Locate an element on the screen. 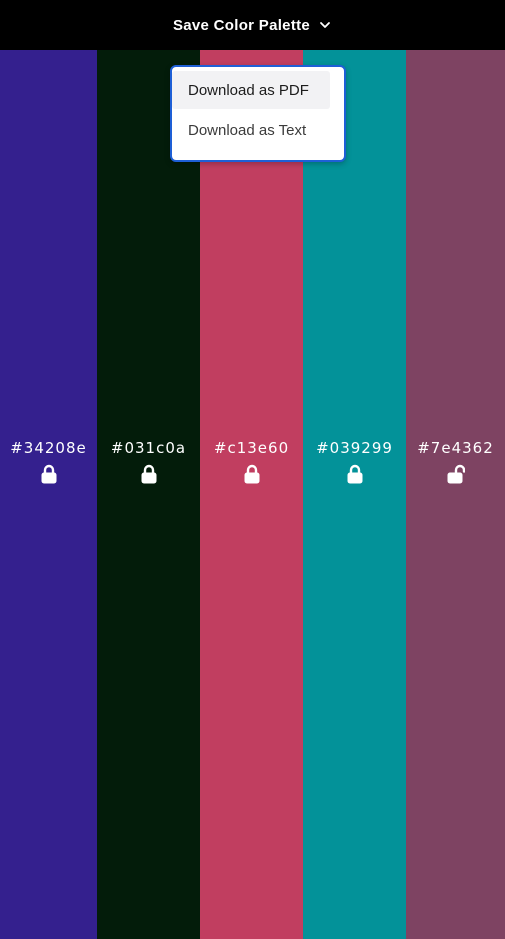 The image size is (505, 939). save-options-menu: Download as PDF Download as Text is located at coordinates (258, 113).